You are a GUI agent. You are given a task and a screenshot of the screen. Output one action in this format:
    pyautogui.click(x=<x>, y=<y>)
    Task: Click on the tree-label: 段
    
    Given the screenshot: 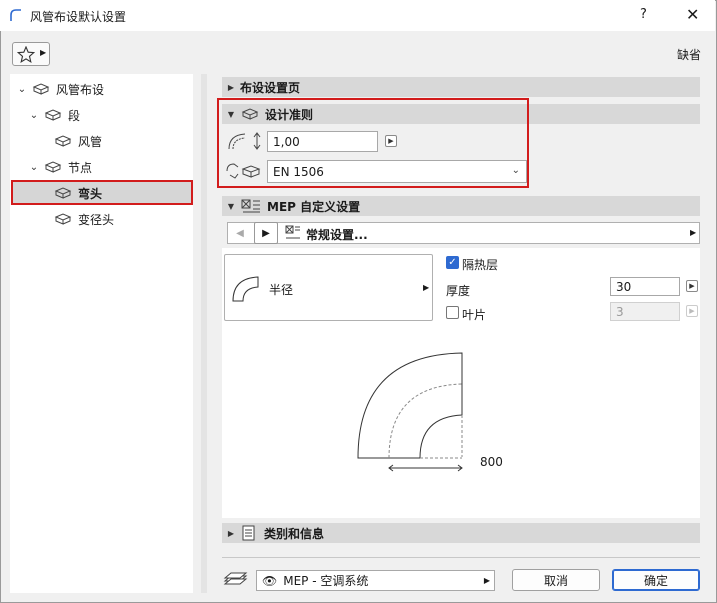 What is the action you would take?
    pyautogui.click(x=74, y=115)
    